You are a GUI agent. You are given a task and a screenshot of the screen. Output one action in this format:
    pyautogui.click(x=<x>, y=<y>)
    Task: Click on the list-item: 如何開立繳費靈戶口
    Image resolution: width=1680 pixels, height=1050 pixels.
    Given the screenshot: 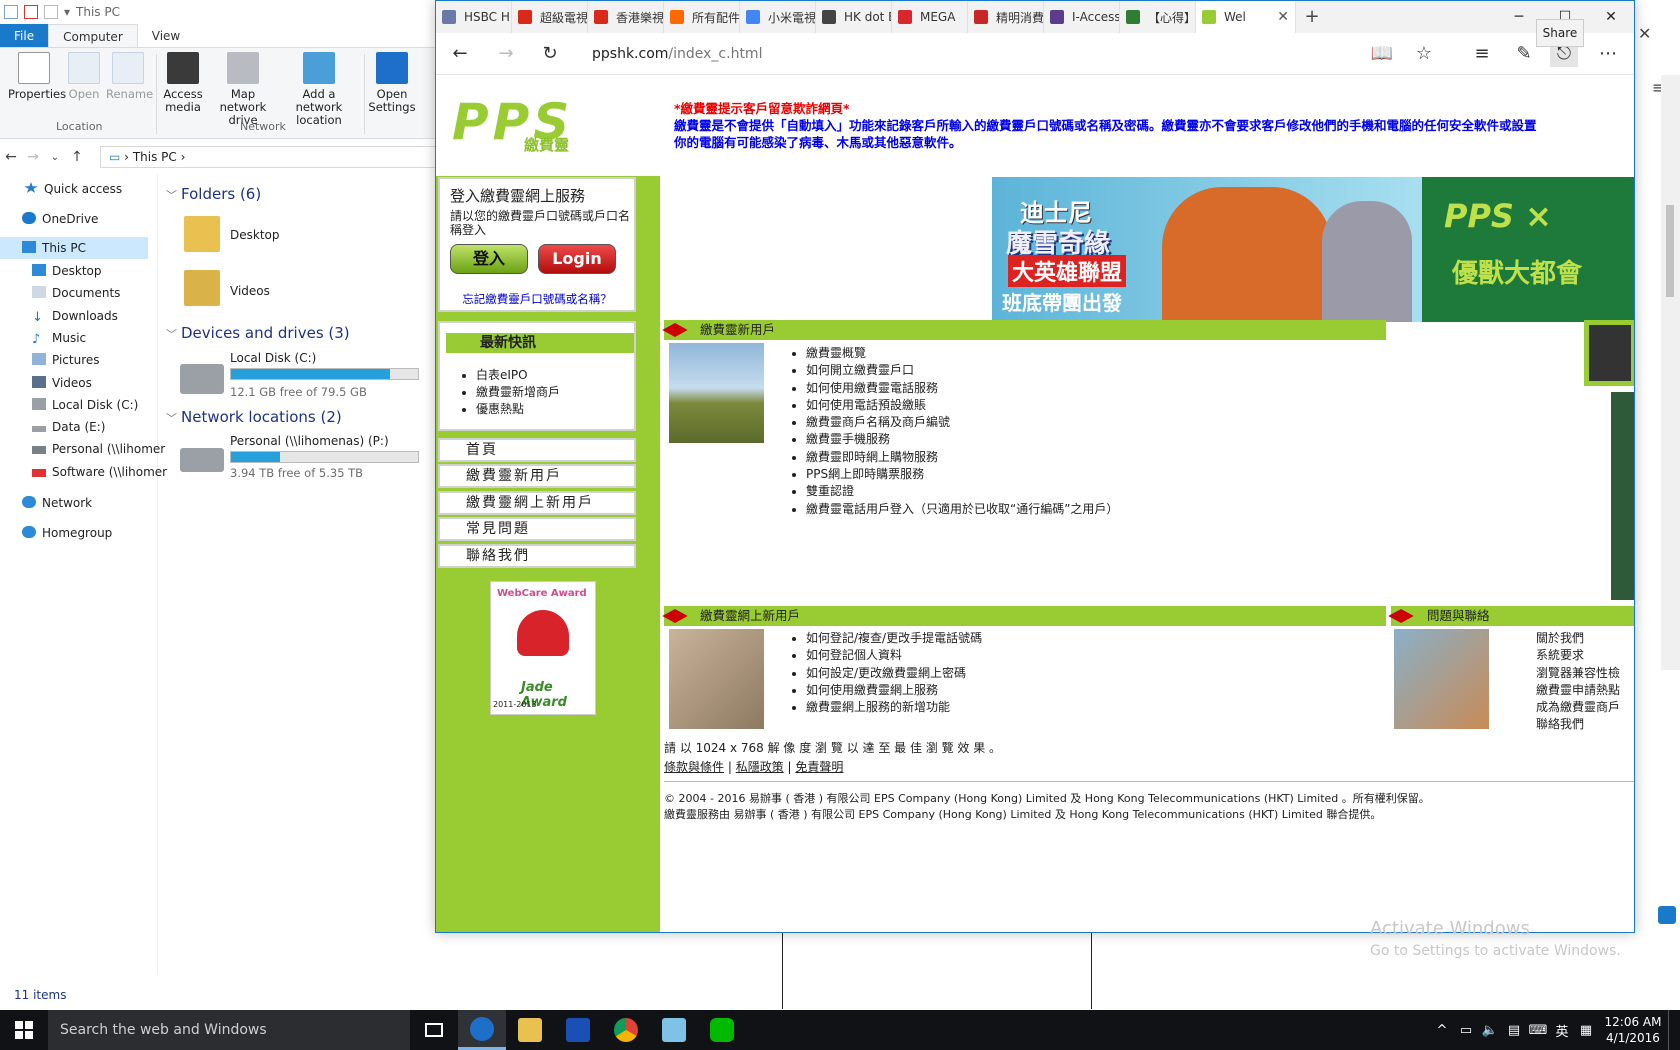 What is the action you would take?
    pyautogui.click(x=1096, y=370)
    